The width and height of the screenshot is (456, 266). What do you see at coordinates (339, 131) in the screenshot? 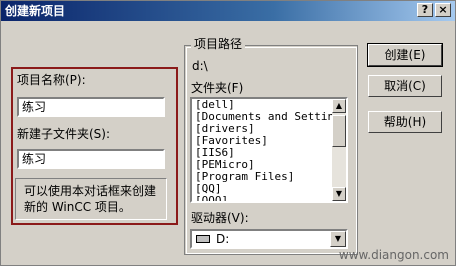
I see `scroll-thumb` at bounding box center [339, 131].